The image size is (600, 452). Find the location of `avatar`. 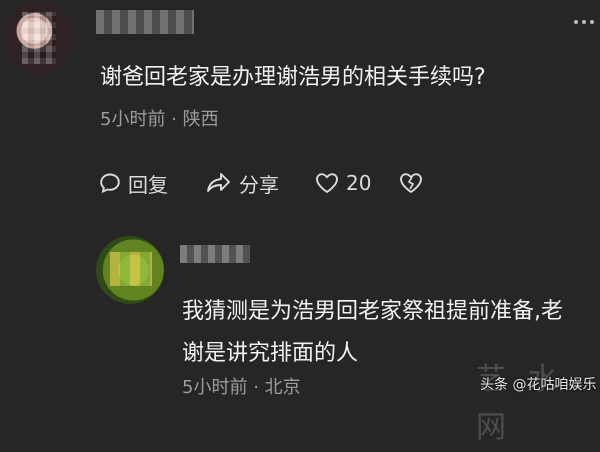

avatar is located at coordinates (38, 38).